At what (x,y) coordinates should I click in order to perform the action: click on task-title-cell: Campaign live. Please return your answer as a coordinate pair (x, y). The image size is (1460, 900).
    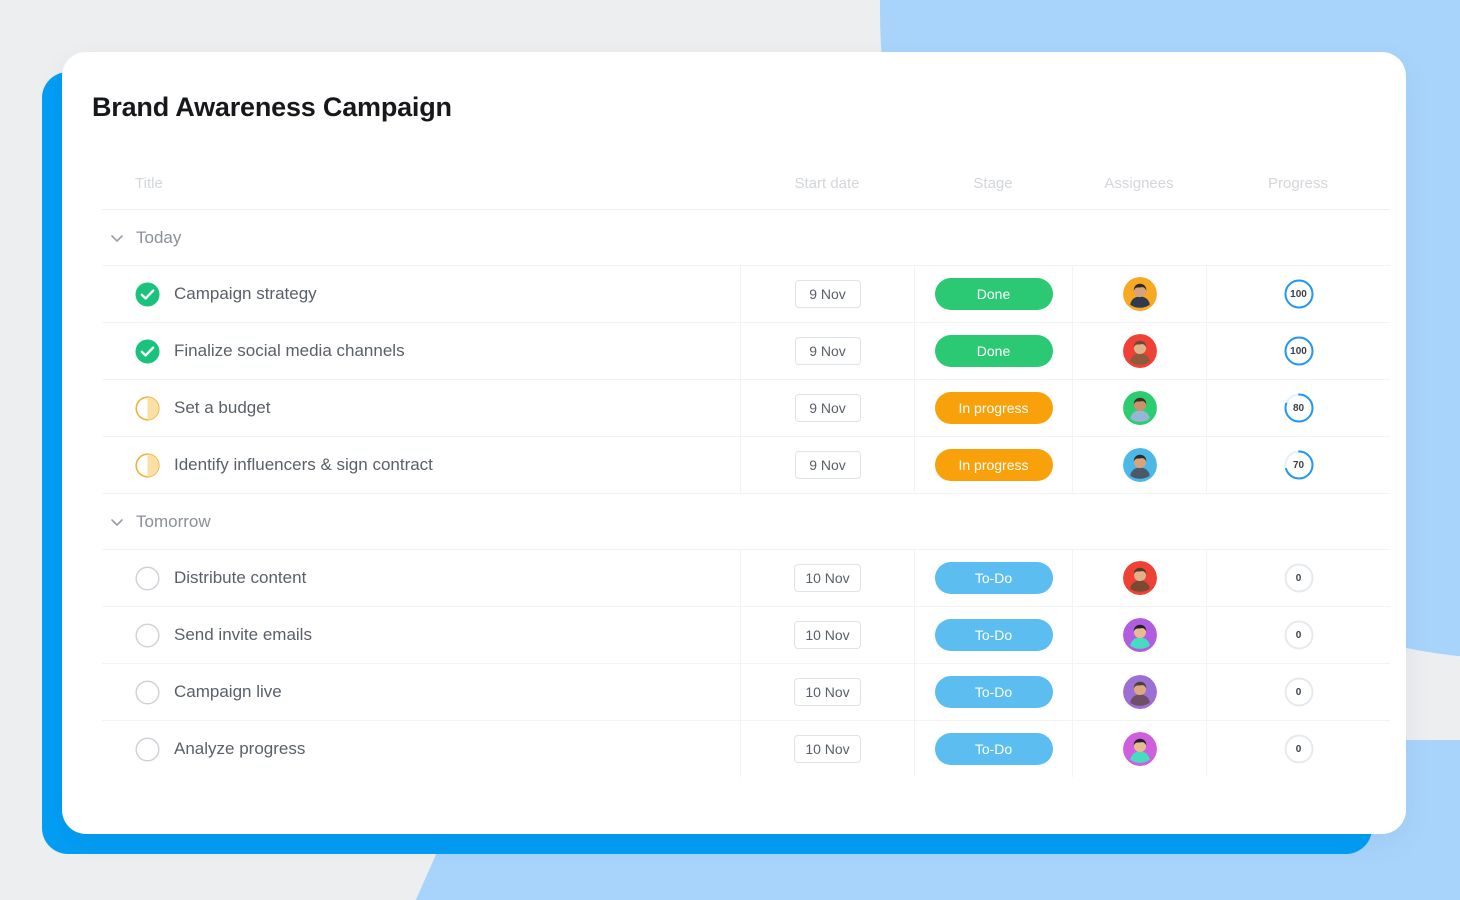
    Looking at the image, I should click on (421, 692).